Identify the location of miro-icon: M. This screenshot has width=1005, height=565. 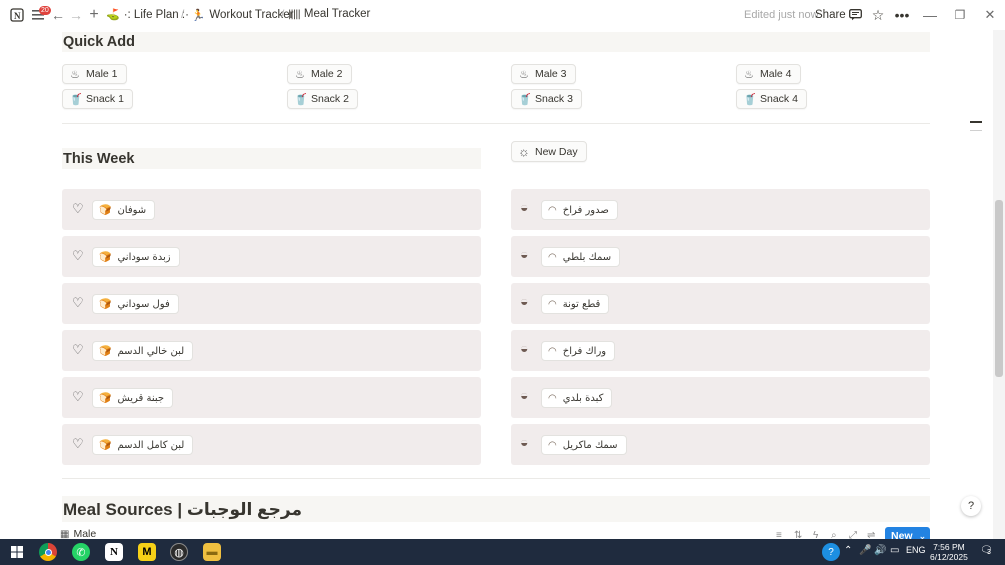
(147, 552).